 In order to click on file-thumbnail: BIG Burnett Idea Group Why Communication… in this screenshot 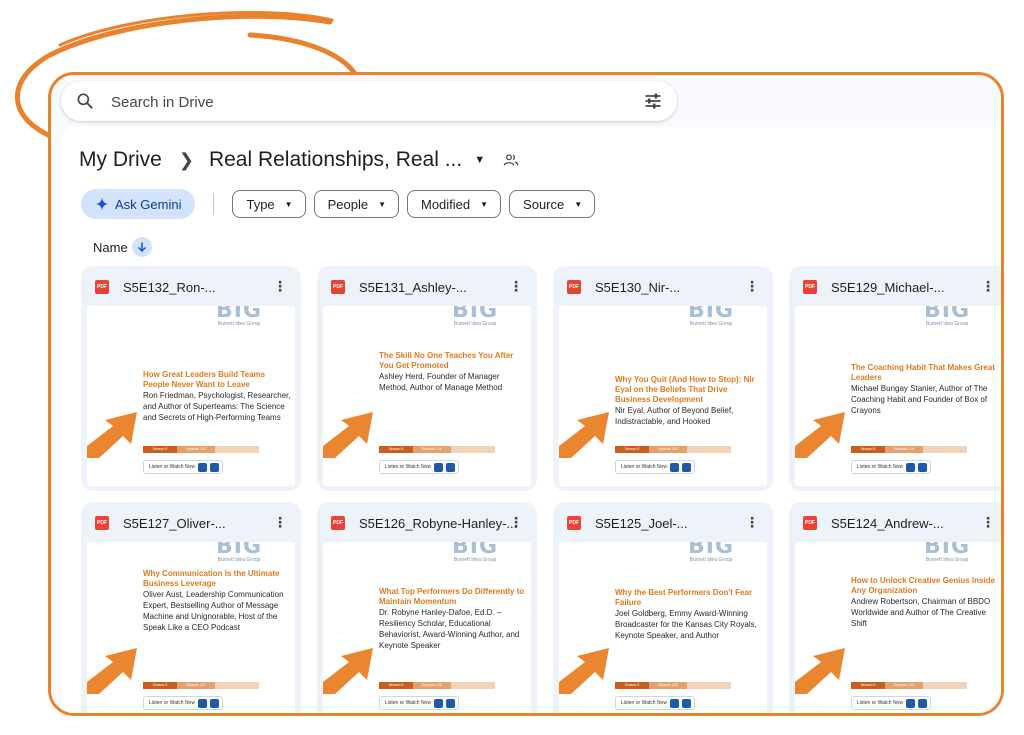, I will do `click(191, 627)`.